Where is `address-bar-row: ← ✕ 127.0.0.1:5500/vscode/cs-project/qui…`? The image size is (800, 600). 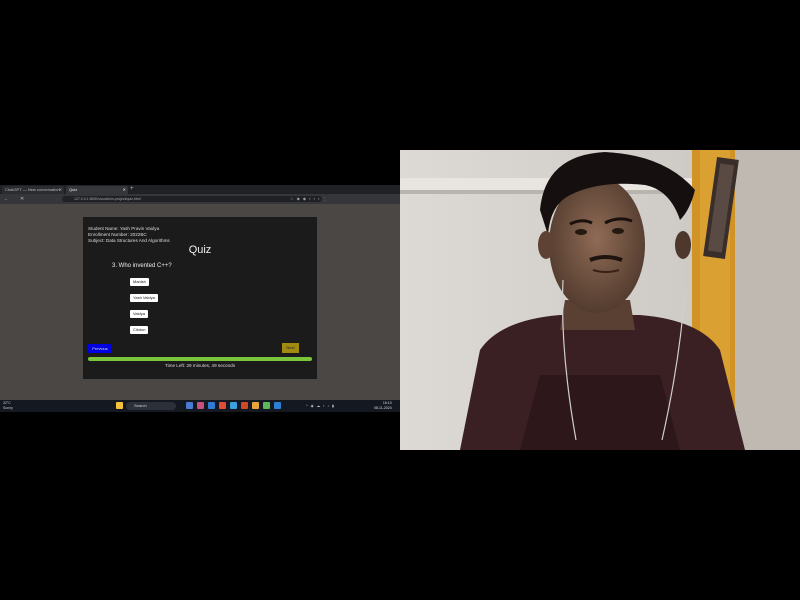
address-bar-row: ← ✕ 127.0.0.1:5500/vscode/cs-project/qui… is located at coordinates (200, 199).